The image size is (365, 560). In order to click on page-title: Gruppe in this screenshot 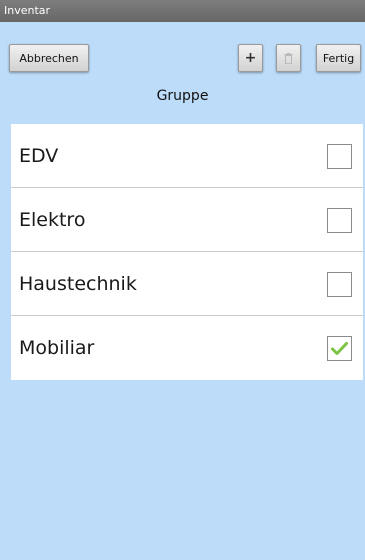, I will do `click(182, 96)`.